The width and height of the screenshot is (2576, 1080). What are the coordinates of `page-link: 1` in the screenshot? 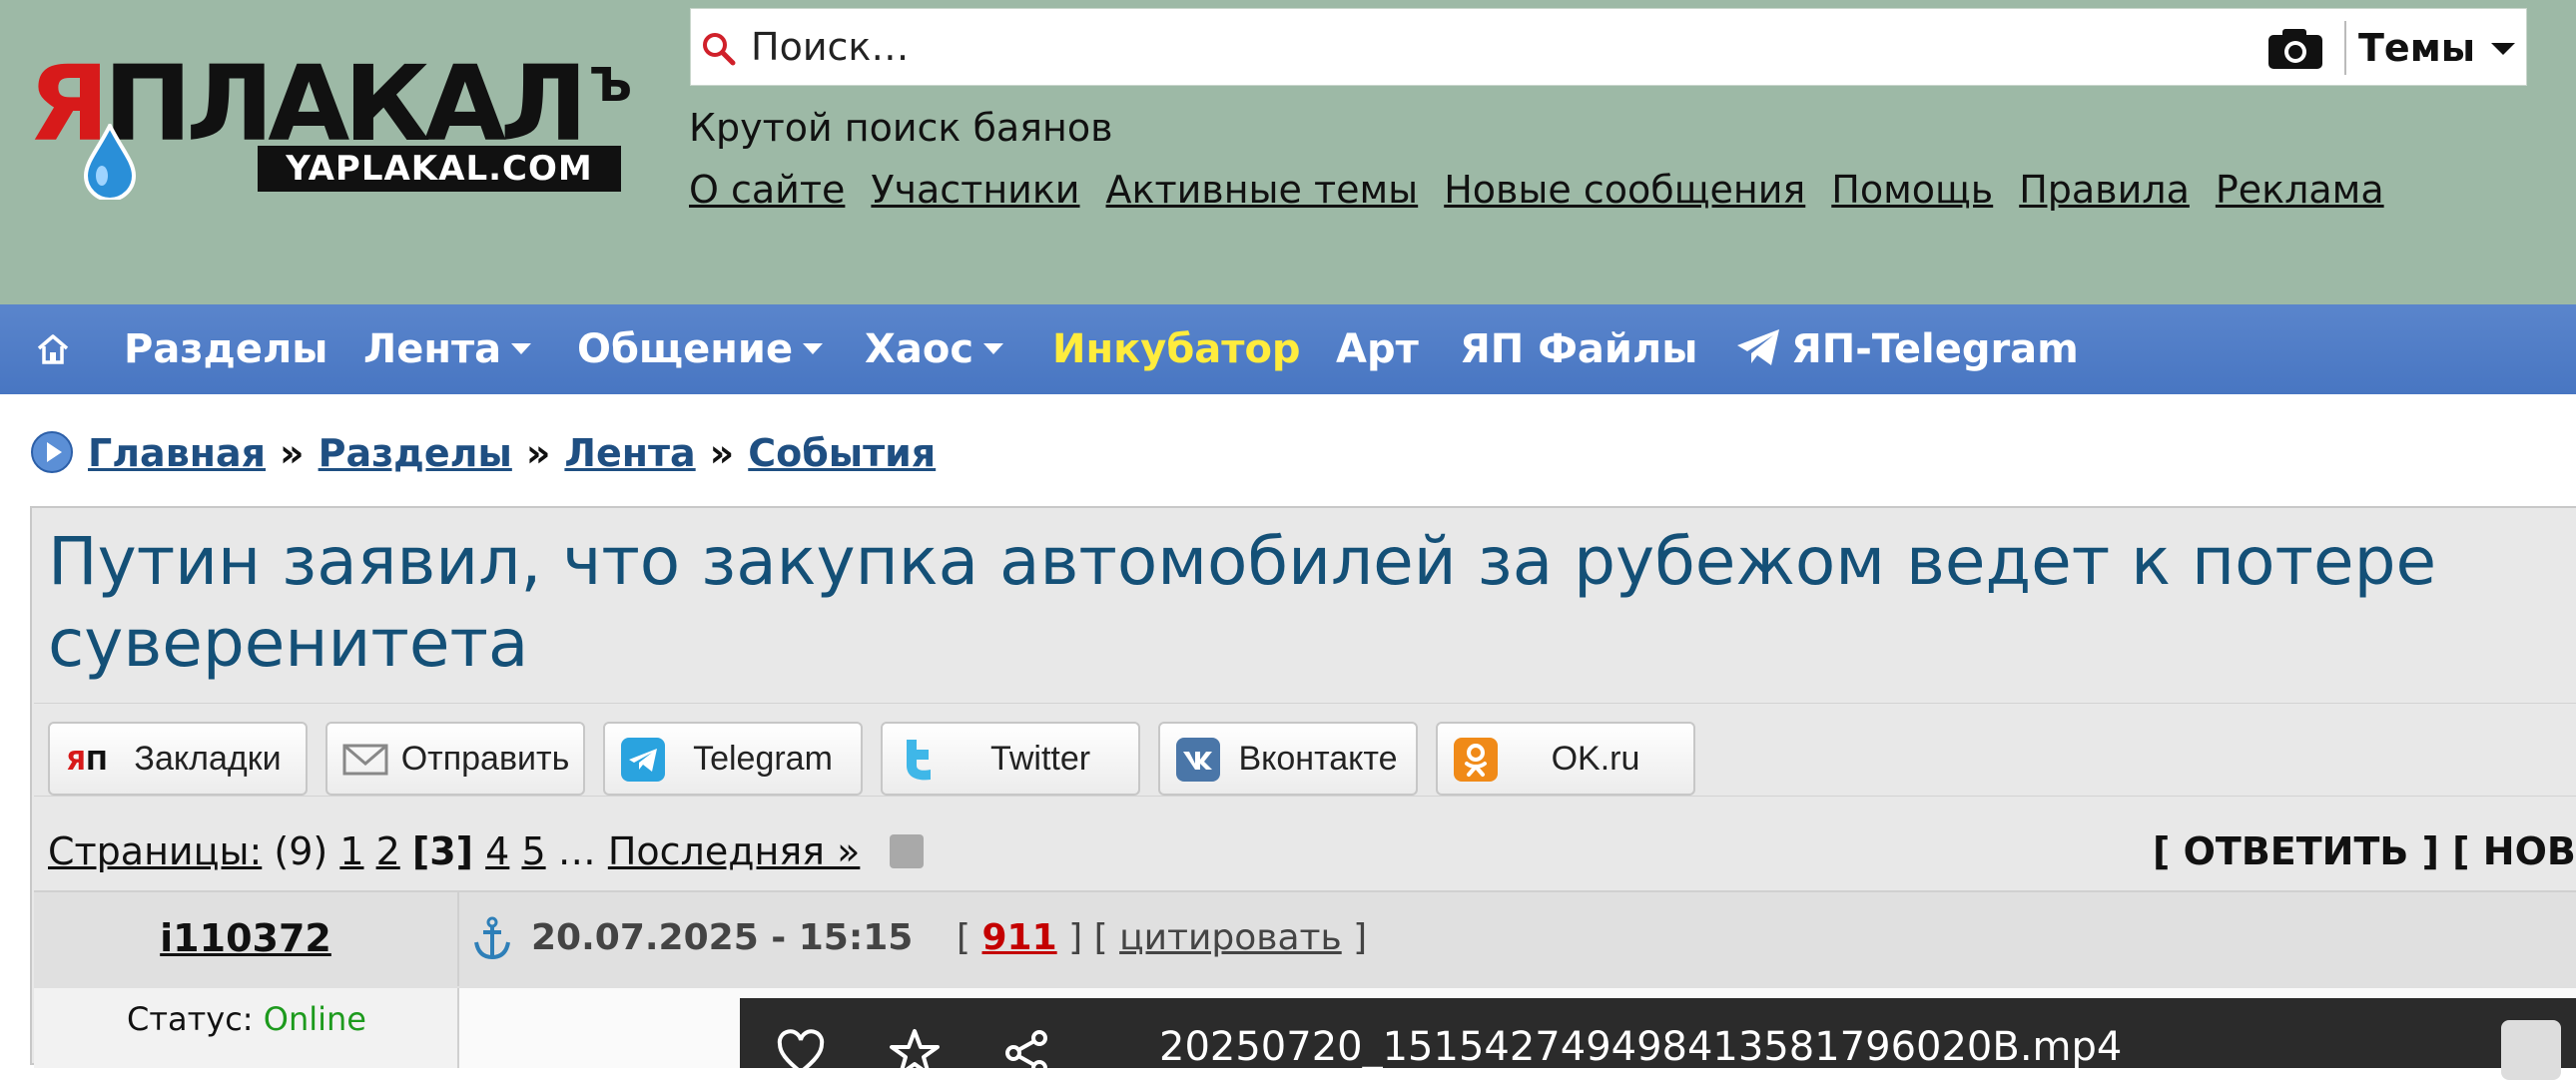 It's located at (351, 851).